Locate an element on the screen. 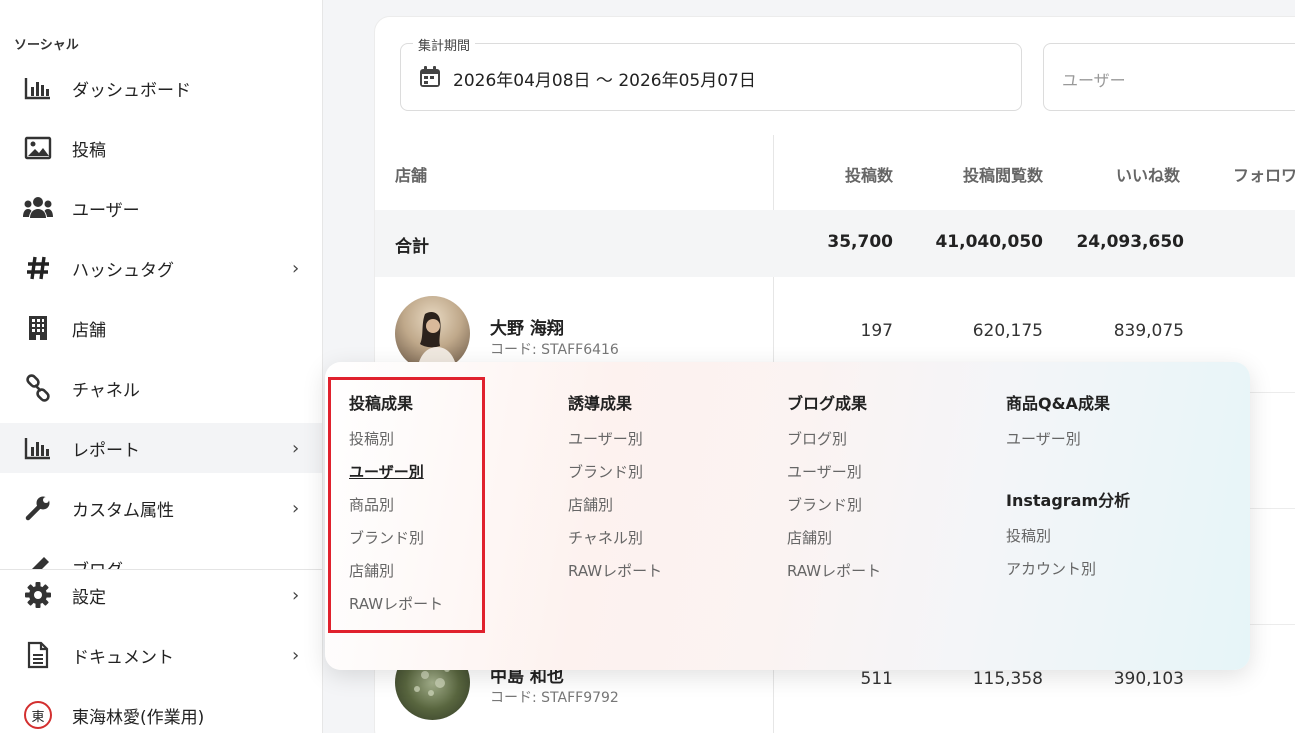 The image size is (1295, 733). sidebar-item-stores: 店舗 is located at coordinates (161, 328).